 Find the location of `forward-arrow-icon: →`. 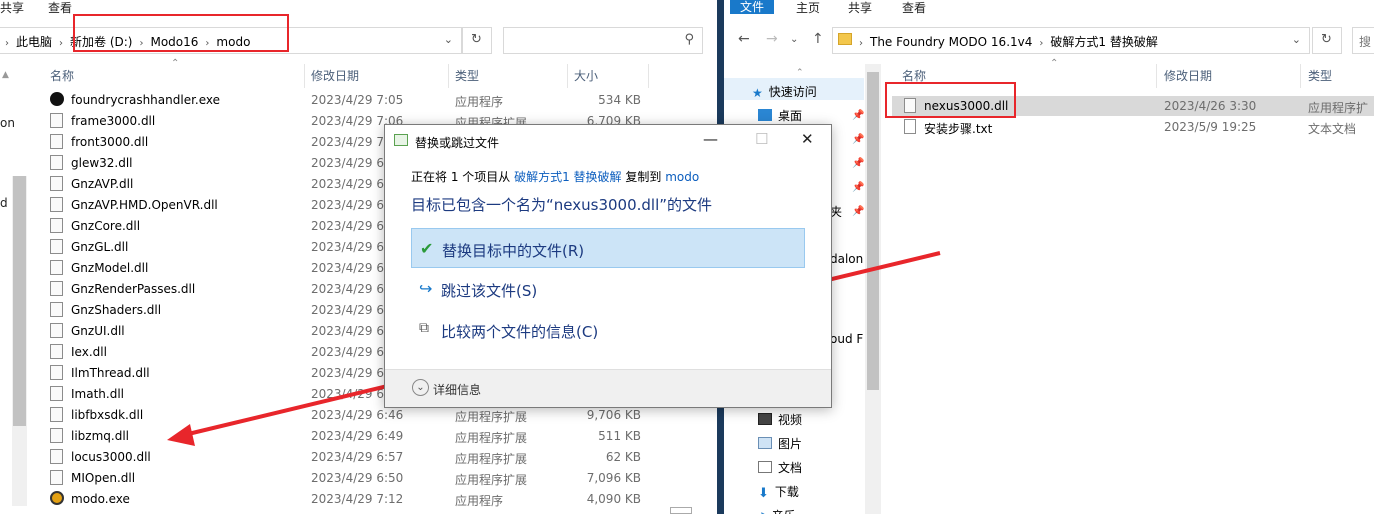

forward-arrow-icon: → is located at coordinates (772, 39).